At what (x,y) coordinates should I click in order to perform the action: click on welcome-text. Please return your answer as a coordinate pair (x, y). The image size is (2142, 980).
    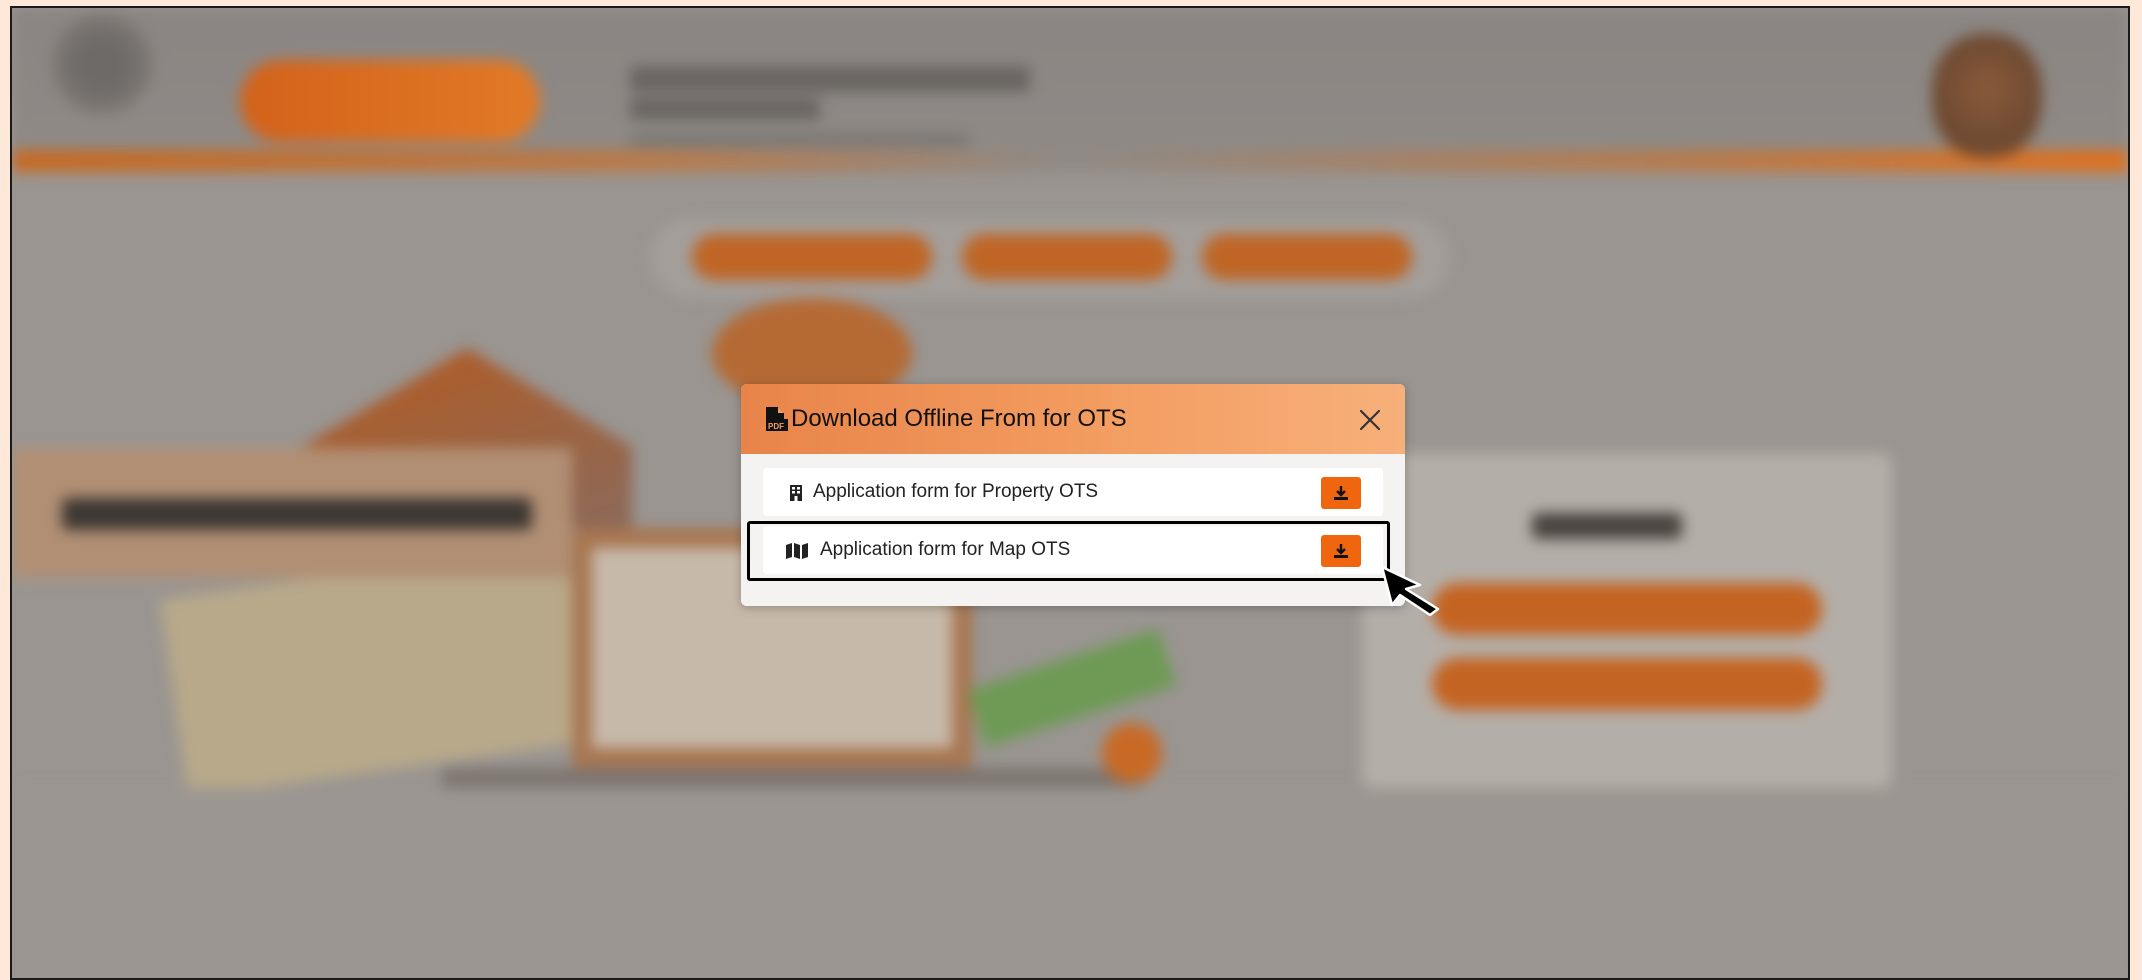
    Looking at the image, I should click on (297, 514).